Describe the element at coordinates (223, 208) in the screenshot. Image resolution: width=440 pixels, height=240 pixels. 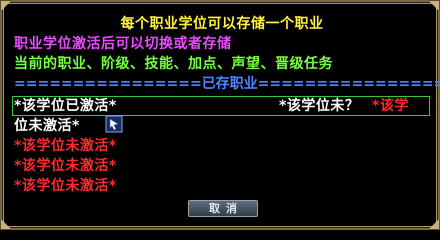
I see `cancel-button: 取消` at that location.